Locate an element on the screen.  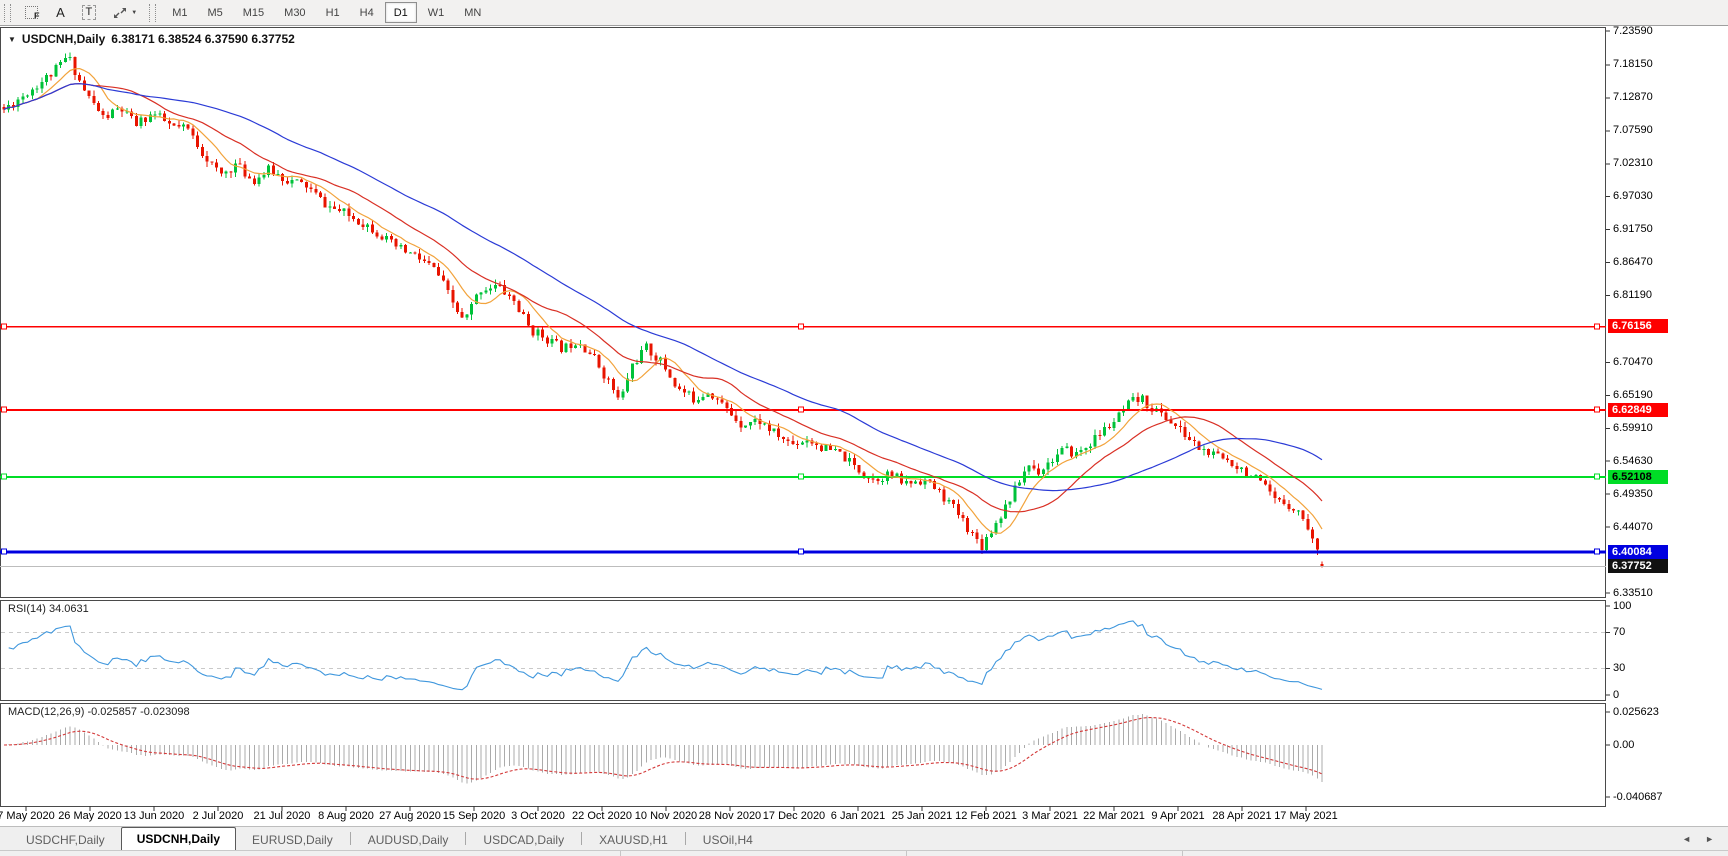
price-axis-label: 7.02310 is located at coordinates (1633, 163).